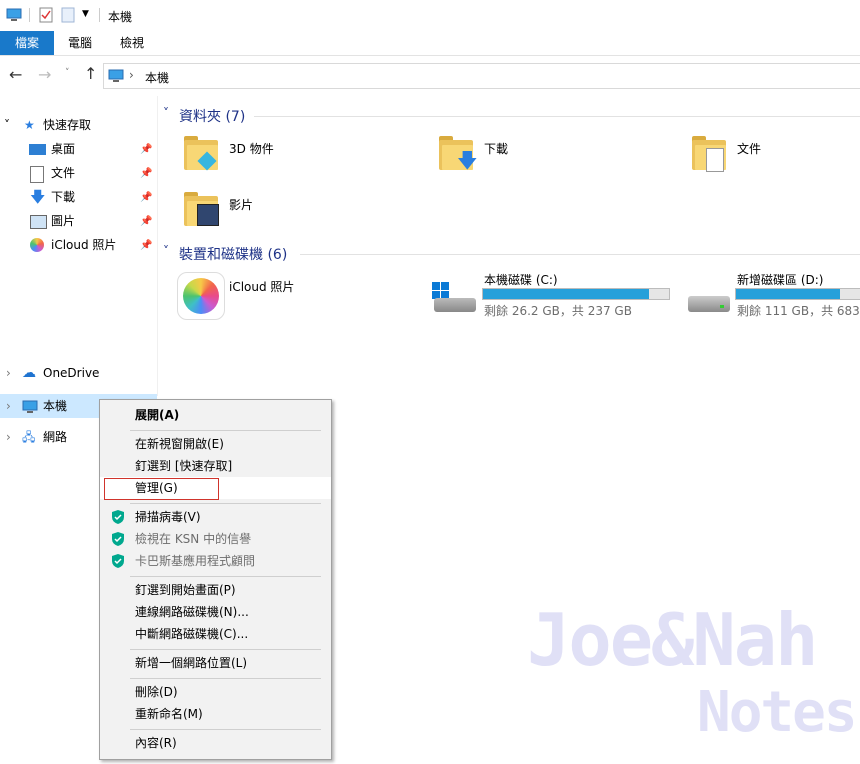 The width and height of the screenshot is (860, 764). What do you see at coordinates (63, 149) in the screenshot?
I see `nav-item-desktop: 桌面` at bounding box center [63, 149].